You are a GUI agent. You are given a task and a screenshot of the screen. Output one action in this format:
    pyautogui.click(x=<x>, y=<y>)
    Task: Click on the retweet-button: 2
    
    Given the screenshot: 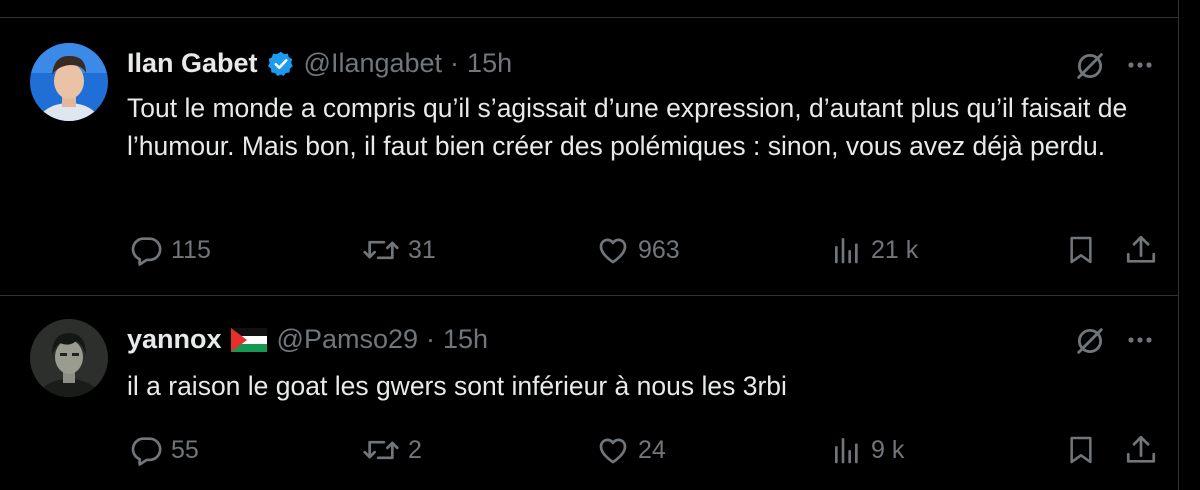 What is the action you would take?
    pyautogui.click(x=392, y=450)
    